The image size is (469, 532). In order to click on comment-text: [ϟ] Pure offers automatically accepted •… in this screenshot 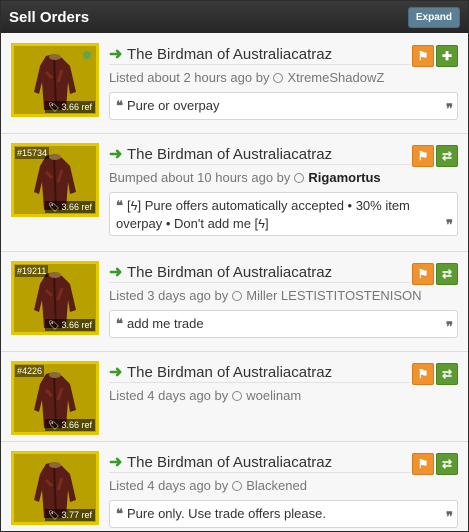, I will do `click(263, 214)`.